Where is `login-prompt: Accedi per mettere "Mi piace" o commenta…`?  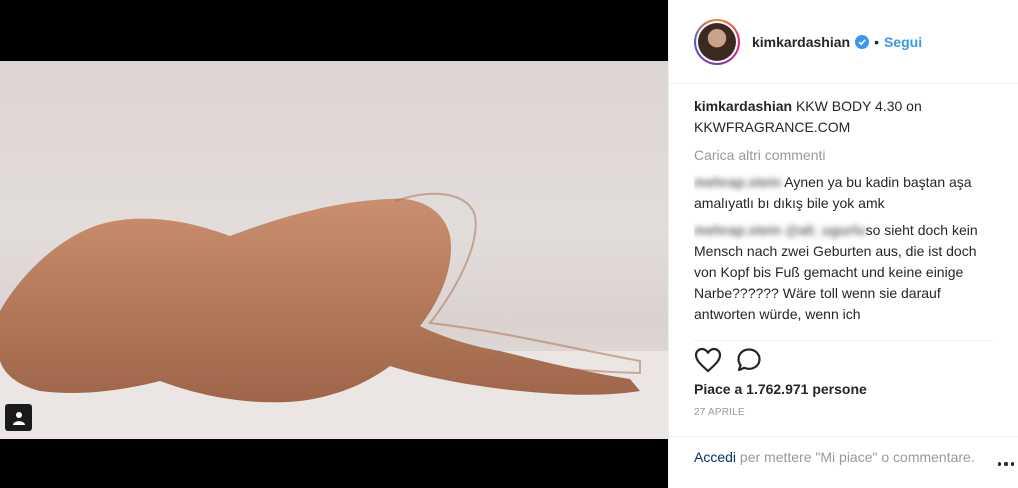
login-prompt: Accedi per mettere "Mi piace" o commenta… is located at coordinates (843, 462).